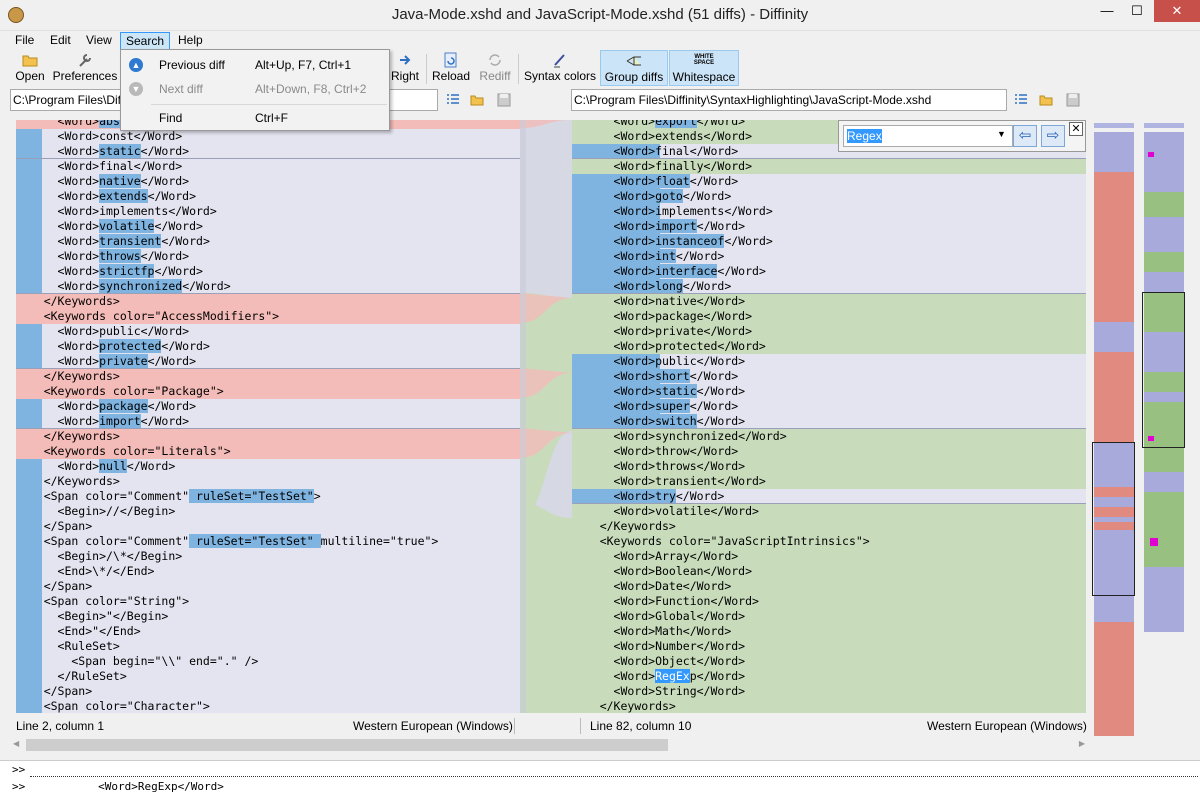  Describe the element at coordinates (829, 451) in the screenshot. I see `right-code-line: <Word>throw</Word>` at that location.